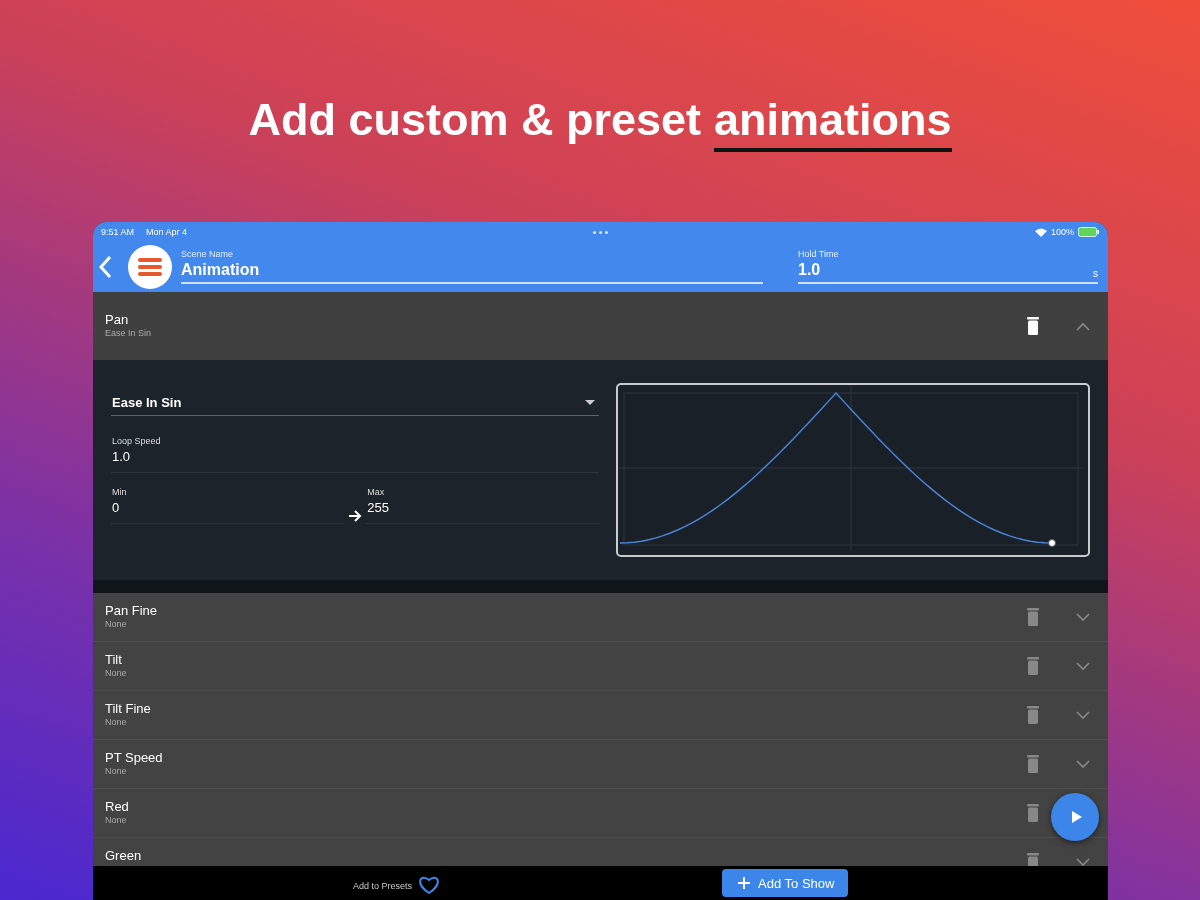  I want to click on curve-dropdown: Ease In Sin, so click(355, 399).